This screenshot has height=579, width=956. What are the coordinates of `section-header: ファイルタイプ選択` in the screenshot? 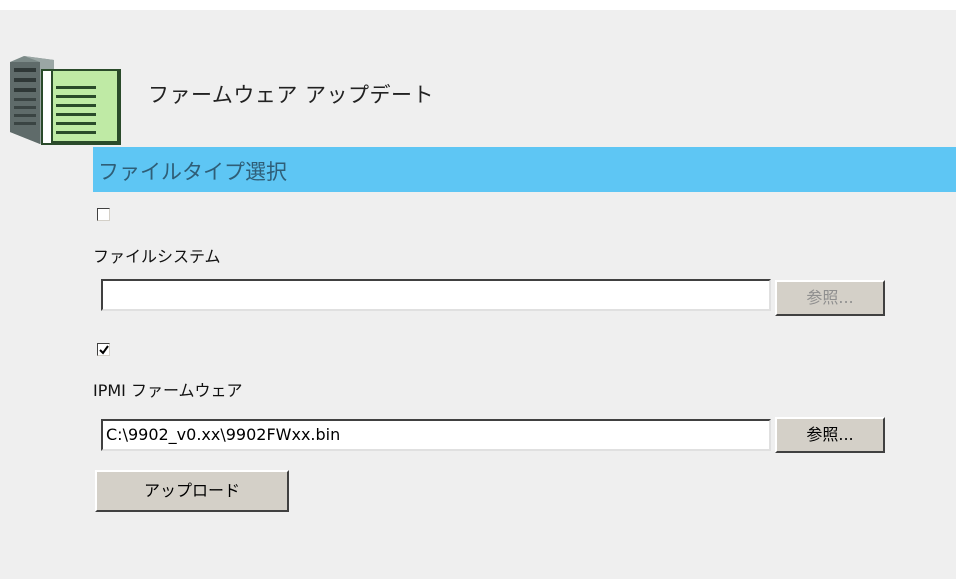 It's located at (524, 169).